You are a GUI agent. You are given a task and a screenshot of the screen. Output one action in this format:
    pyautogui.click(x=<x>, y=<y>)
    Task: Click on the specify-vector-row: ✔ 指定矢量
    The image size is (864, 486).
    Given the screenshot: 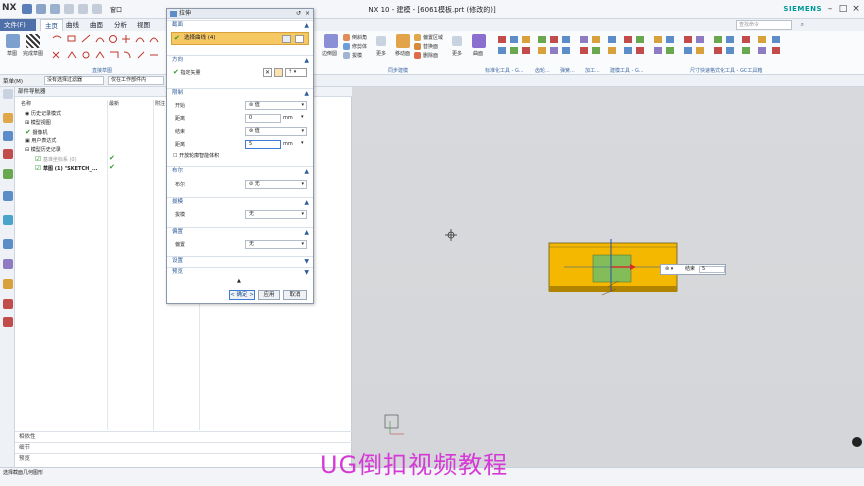 What is the action you would take?
    pyautogui.click(x=186, y=72)
    